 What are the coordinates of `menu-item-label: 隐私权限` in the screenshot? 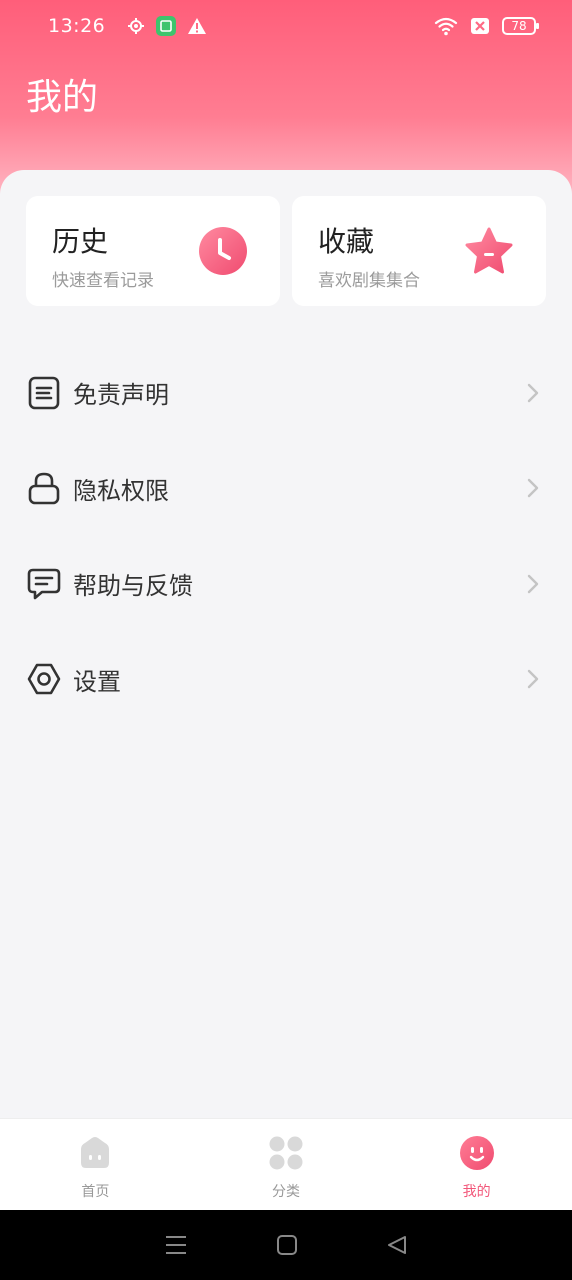 It's located at (121, 490).